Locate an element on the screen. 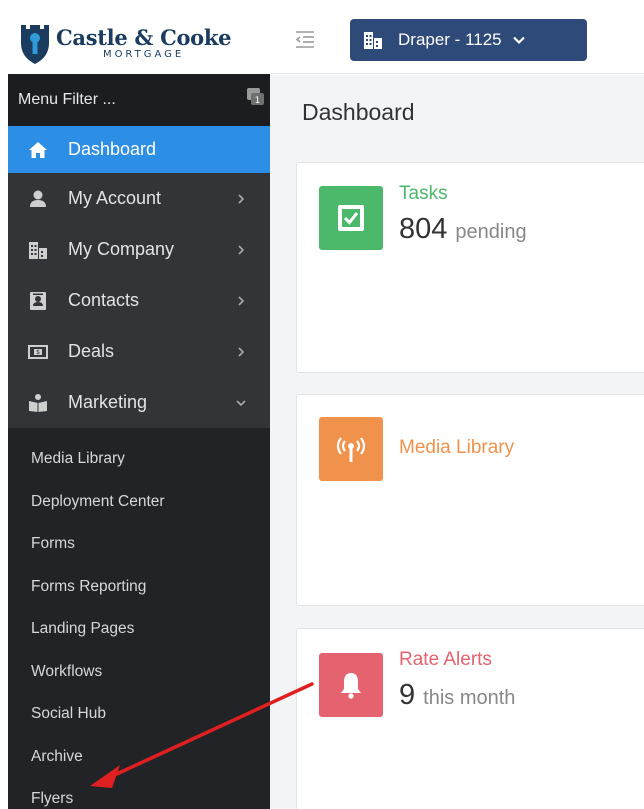 This screenshot has height=809, width=644. submenu-item-landing-pages: Landing Pages is located at coordinates (139, 629).